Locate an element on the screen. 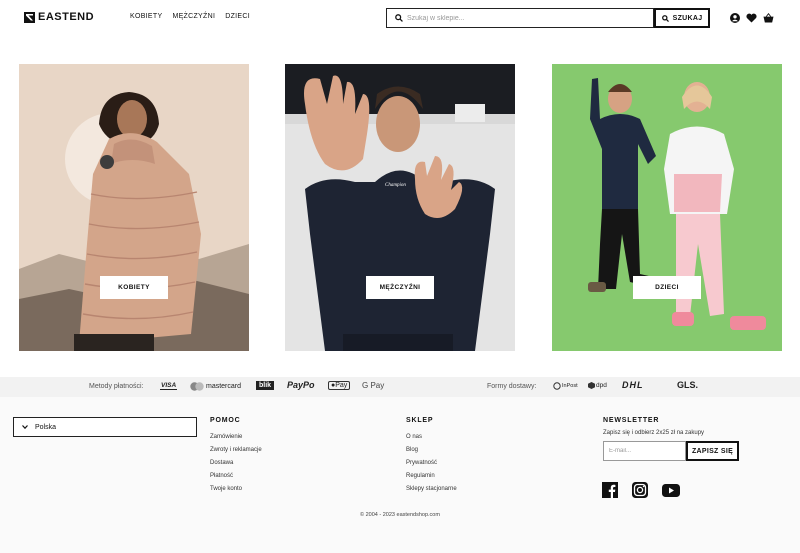 Image resolution: width=800 pixels, height=553 pixels. footer-link-regulamin: Regulamin is located at coordinates (431, 476).